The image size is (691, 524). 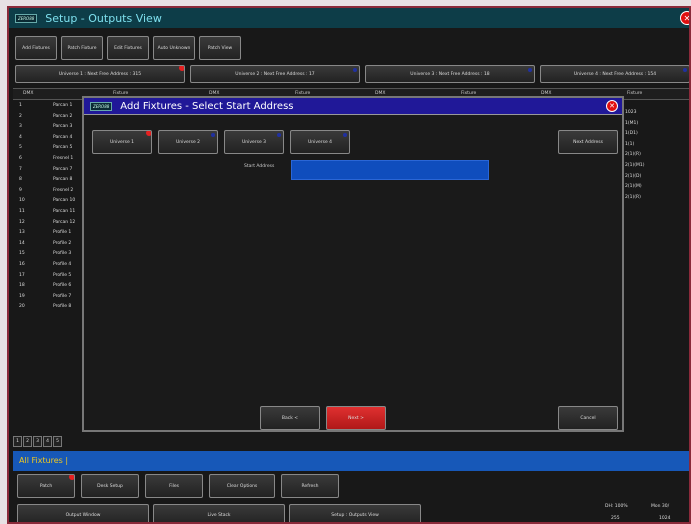 What do you see at coordinates (174, 48) in the screenshot?
I see `auto-unknown-button: Auto Unknown` at bounding box center [174, 48].